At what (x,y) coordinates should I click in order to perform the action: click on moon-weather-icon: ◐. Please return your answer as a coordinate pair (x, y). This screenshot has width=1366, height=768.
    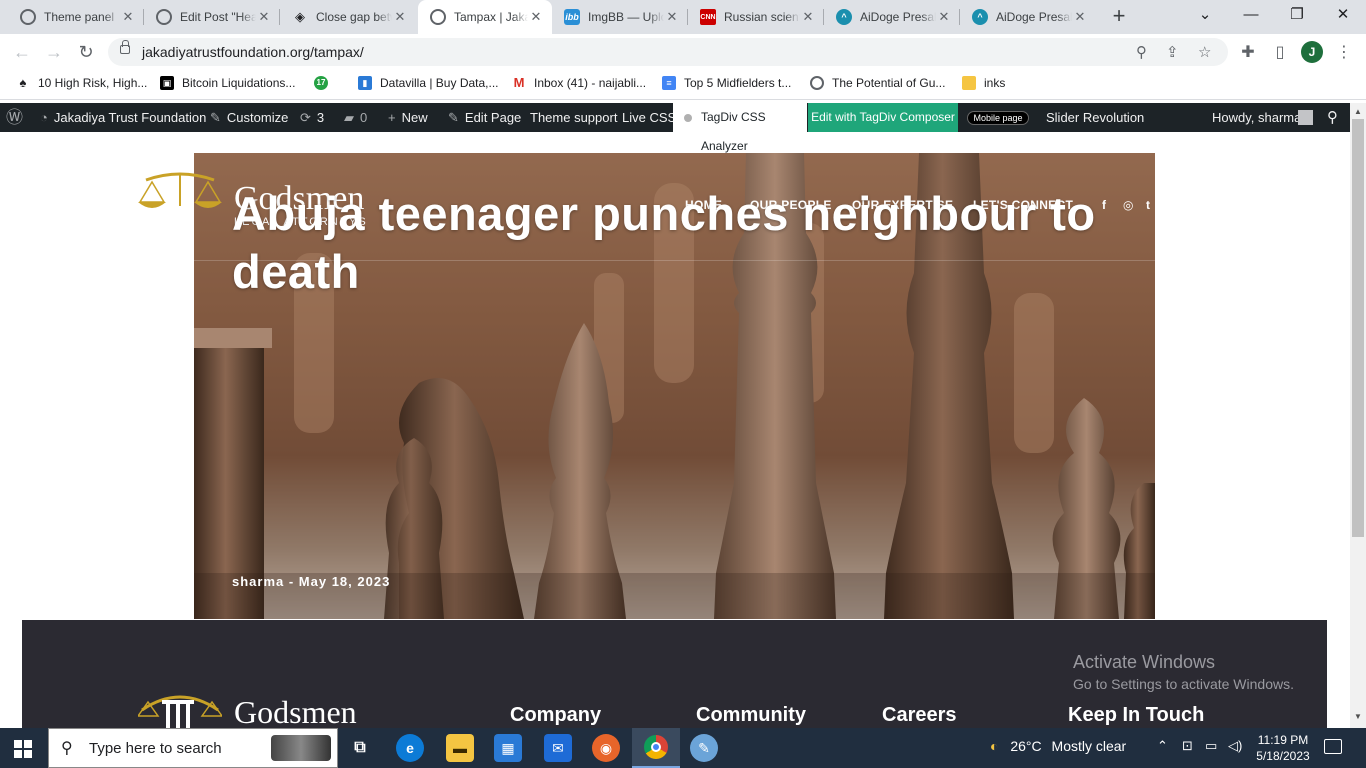
    Looking at the image, I should click on (994, 746).